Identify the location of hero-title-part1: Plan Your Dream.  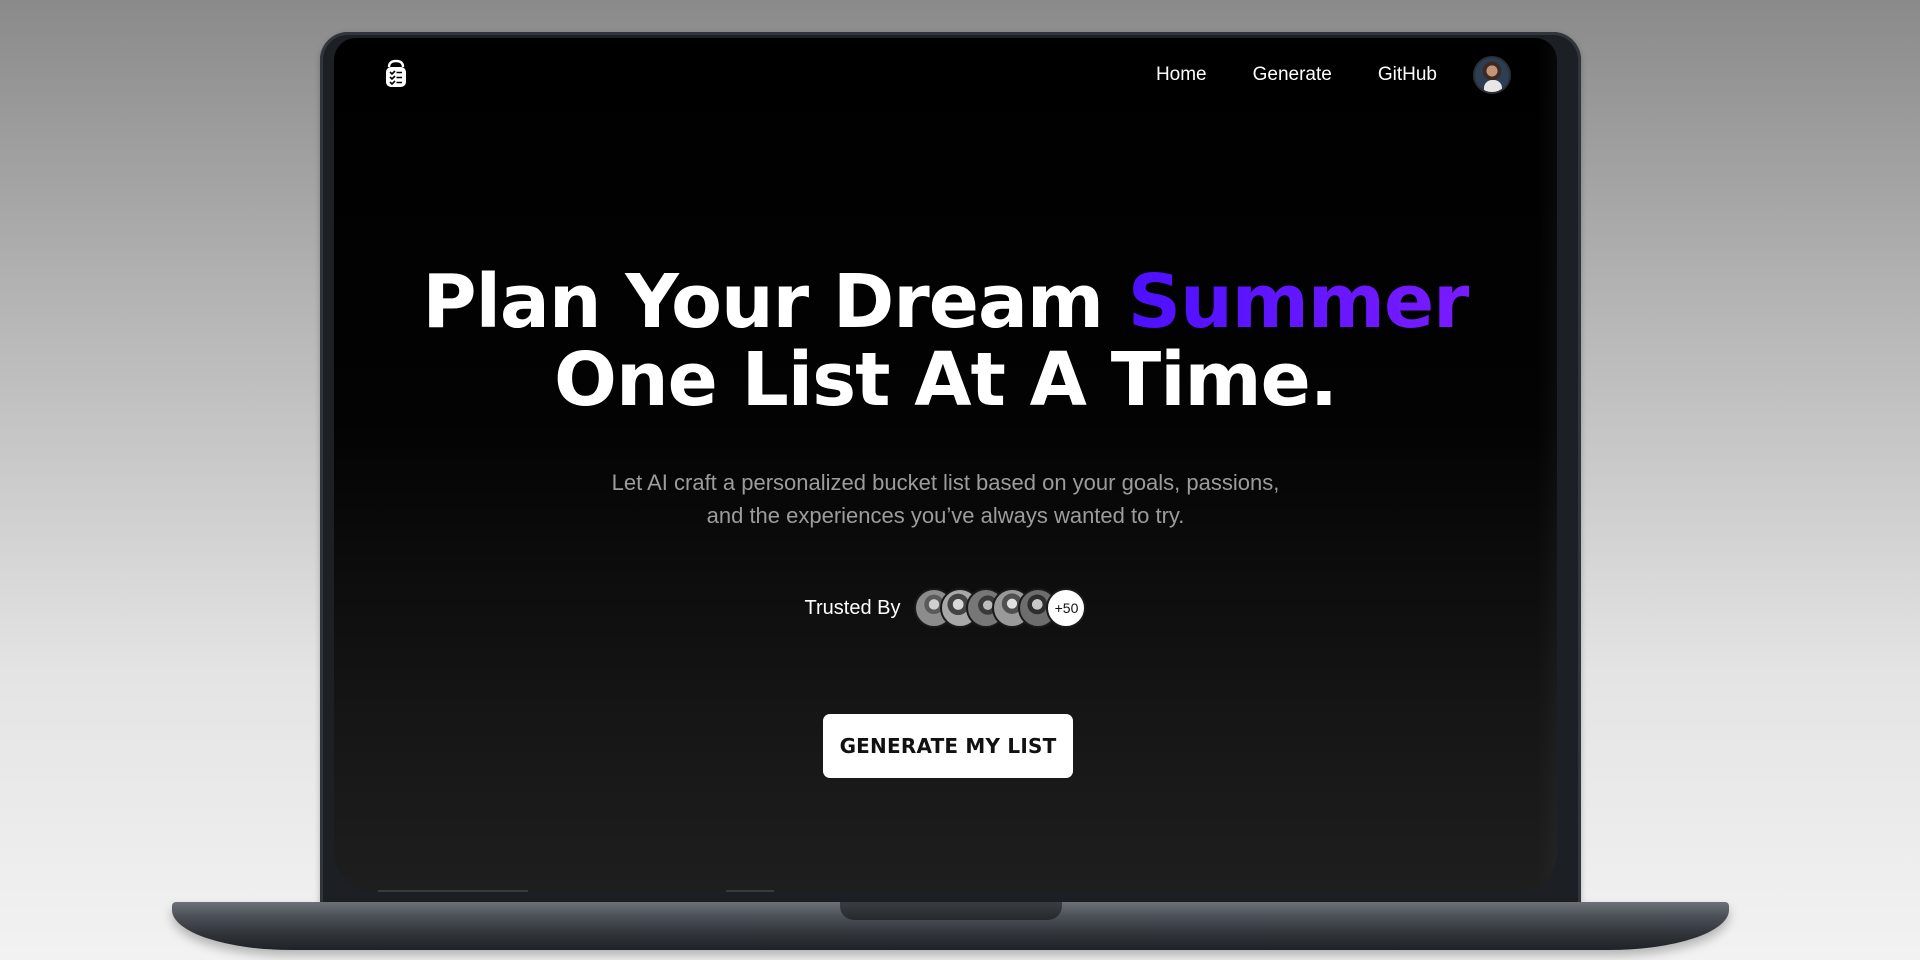
(775, 302).